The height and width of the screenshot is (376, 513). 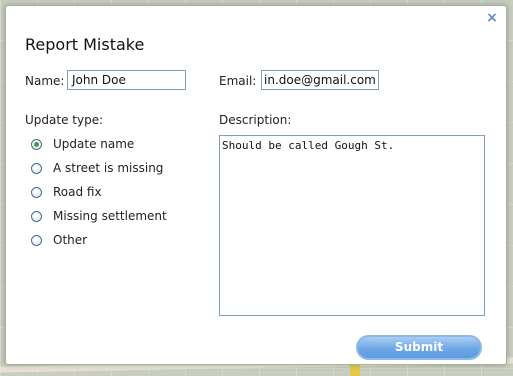 What do you see at coordinates (70, 240) in the screenshot?
I see `radio-label: Other` at bounding box center [70, 240].